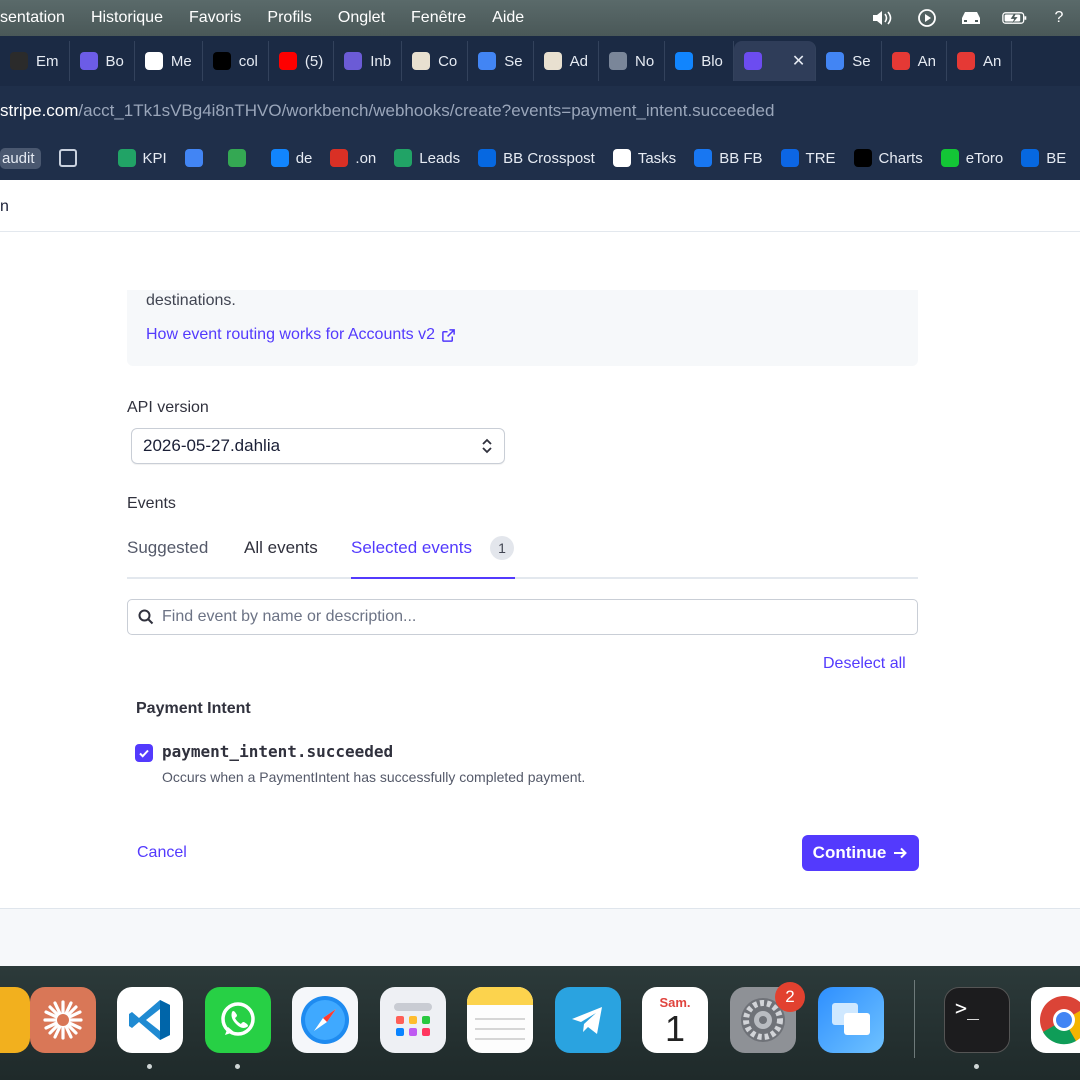  I want to click on browser-tab-label: Ad, so click(578, 61).